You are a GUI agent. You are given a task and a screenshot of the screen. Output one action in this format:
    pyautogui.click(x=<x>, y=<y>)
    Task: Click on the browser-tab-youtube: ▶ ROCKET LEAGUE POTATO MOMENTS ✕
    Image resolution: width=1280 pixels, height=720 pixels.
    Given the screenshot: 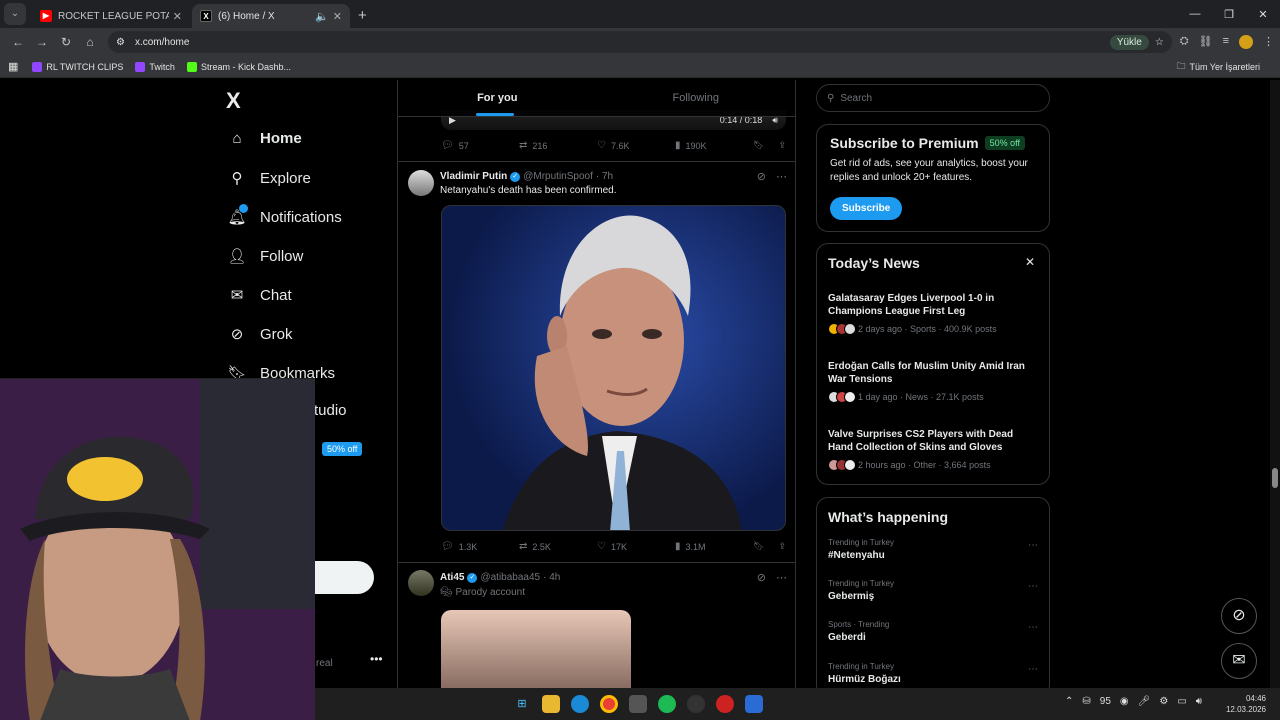 What is the action you would take?
    pyautogui.click(x=111, y=16)
    